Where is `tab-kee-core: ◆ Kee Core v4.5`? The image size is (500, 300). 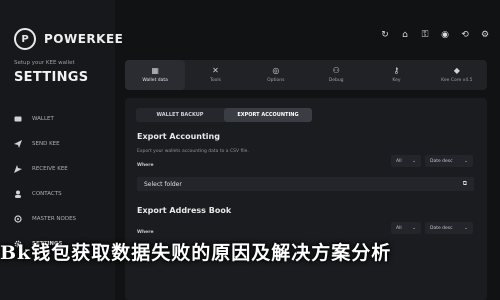
tab-kee-core: ◆ Kee Core v4.5 is located at coordinates (457, 75).